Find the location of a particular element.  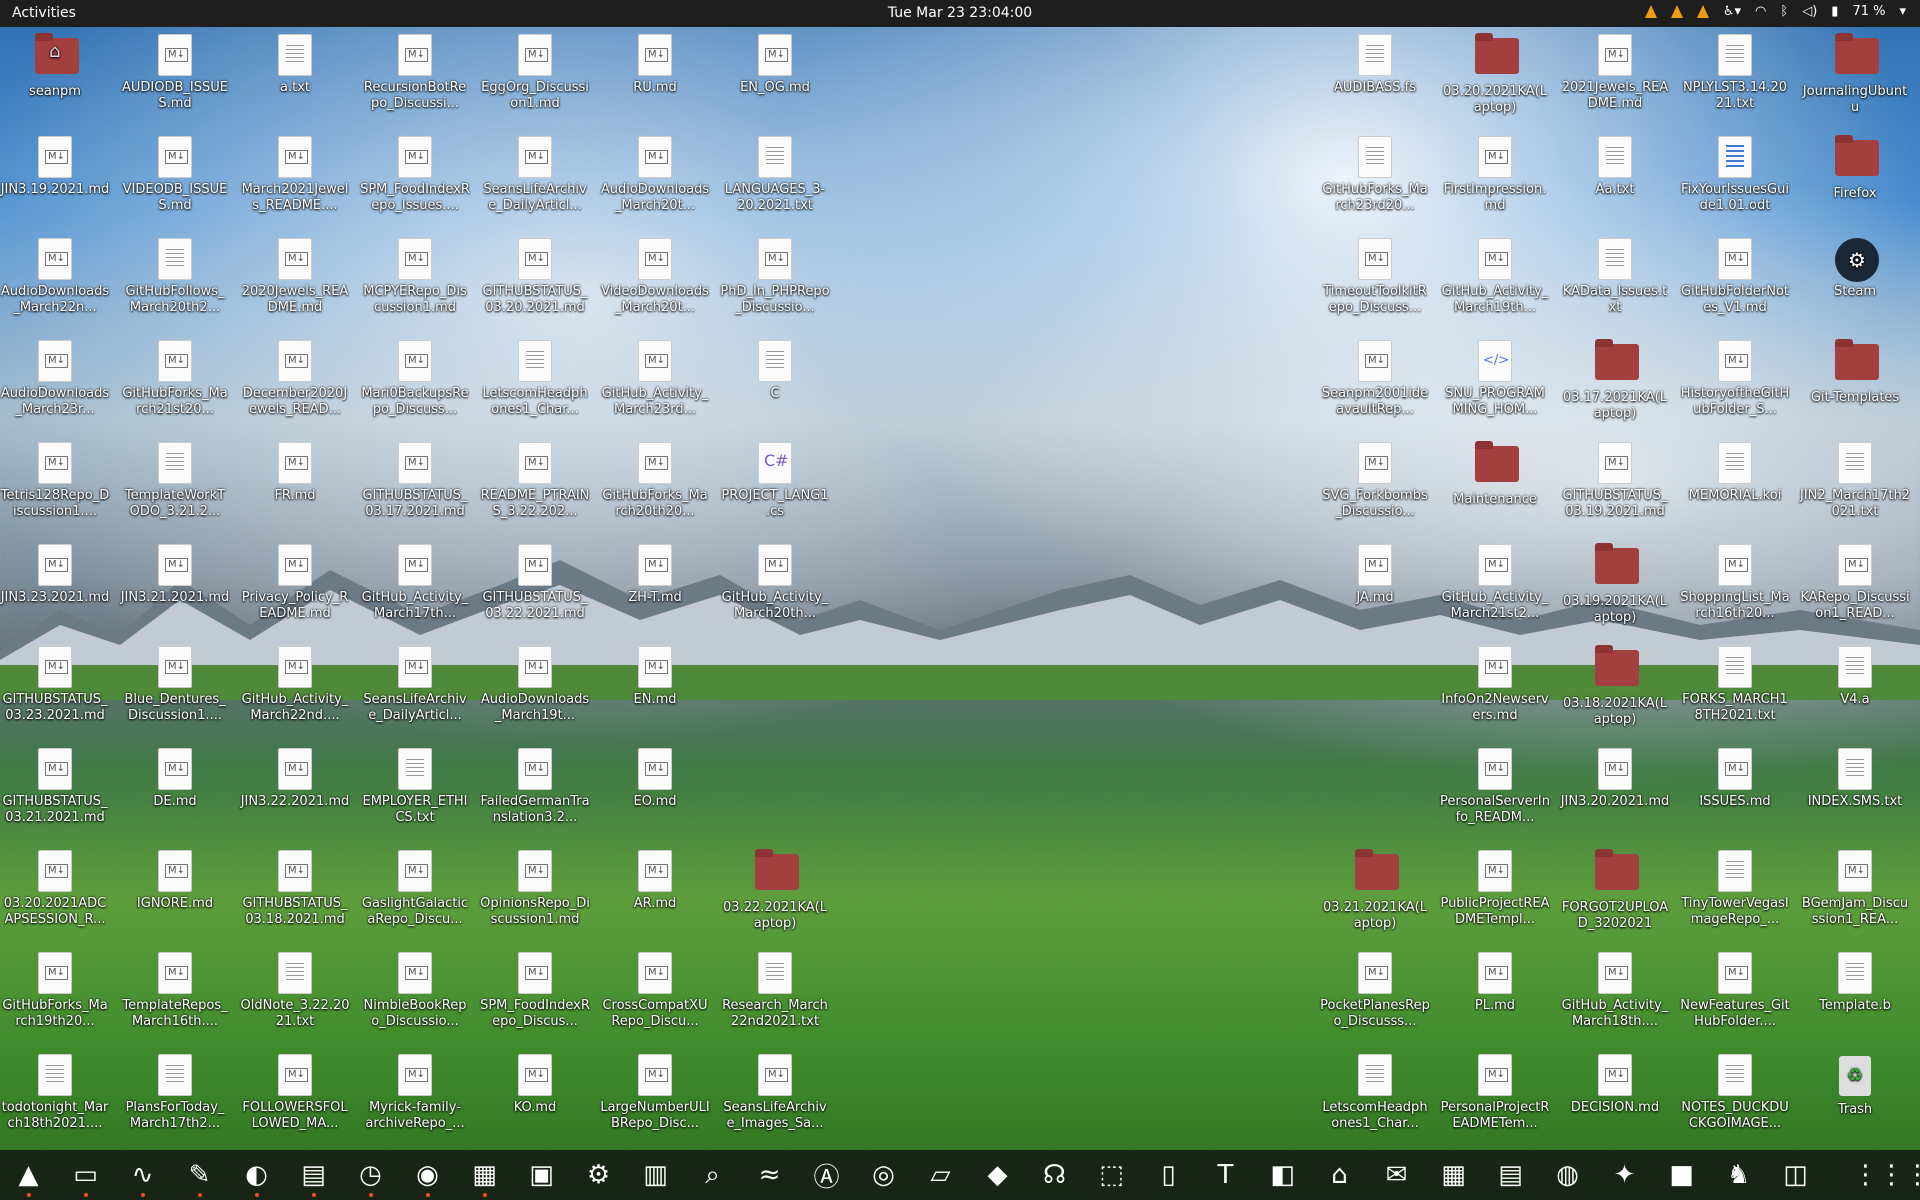

desktop-icon: EN.md is located at coordinates (655, 677).